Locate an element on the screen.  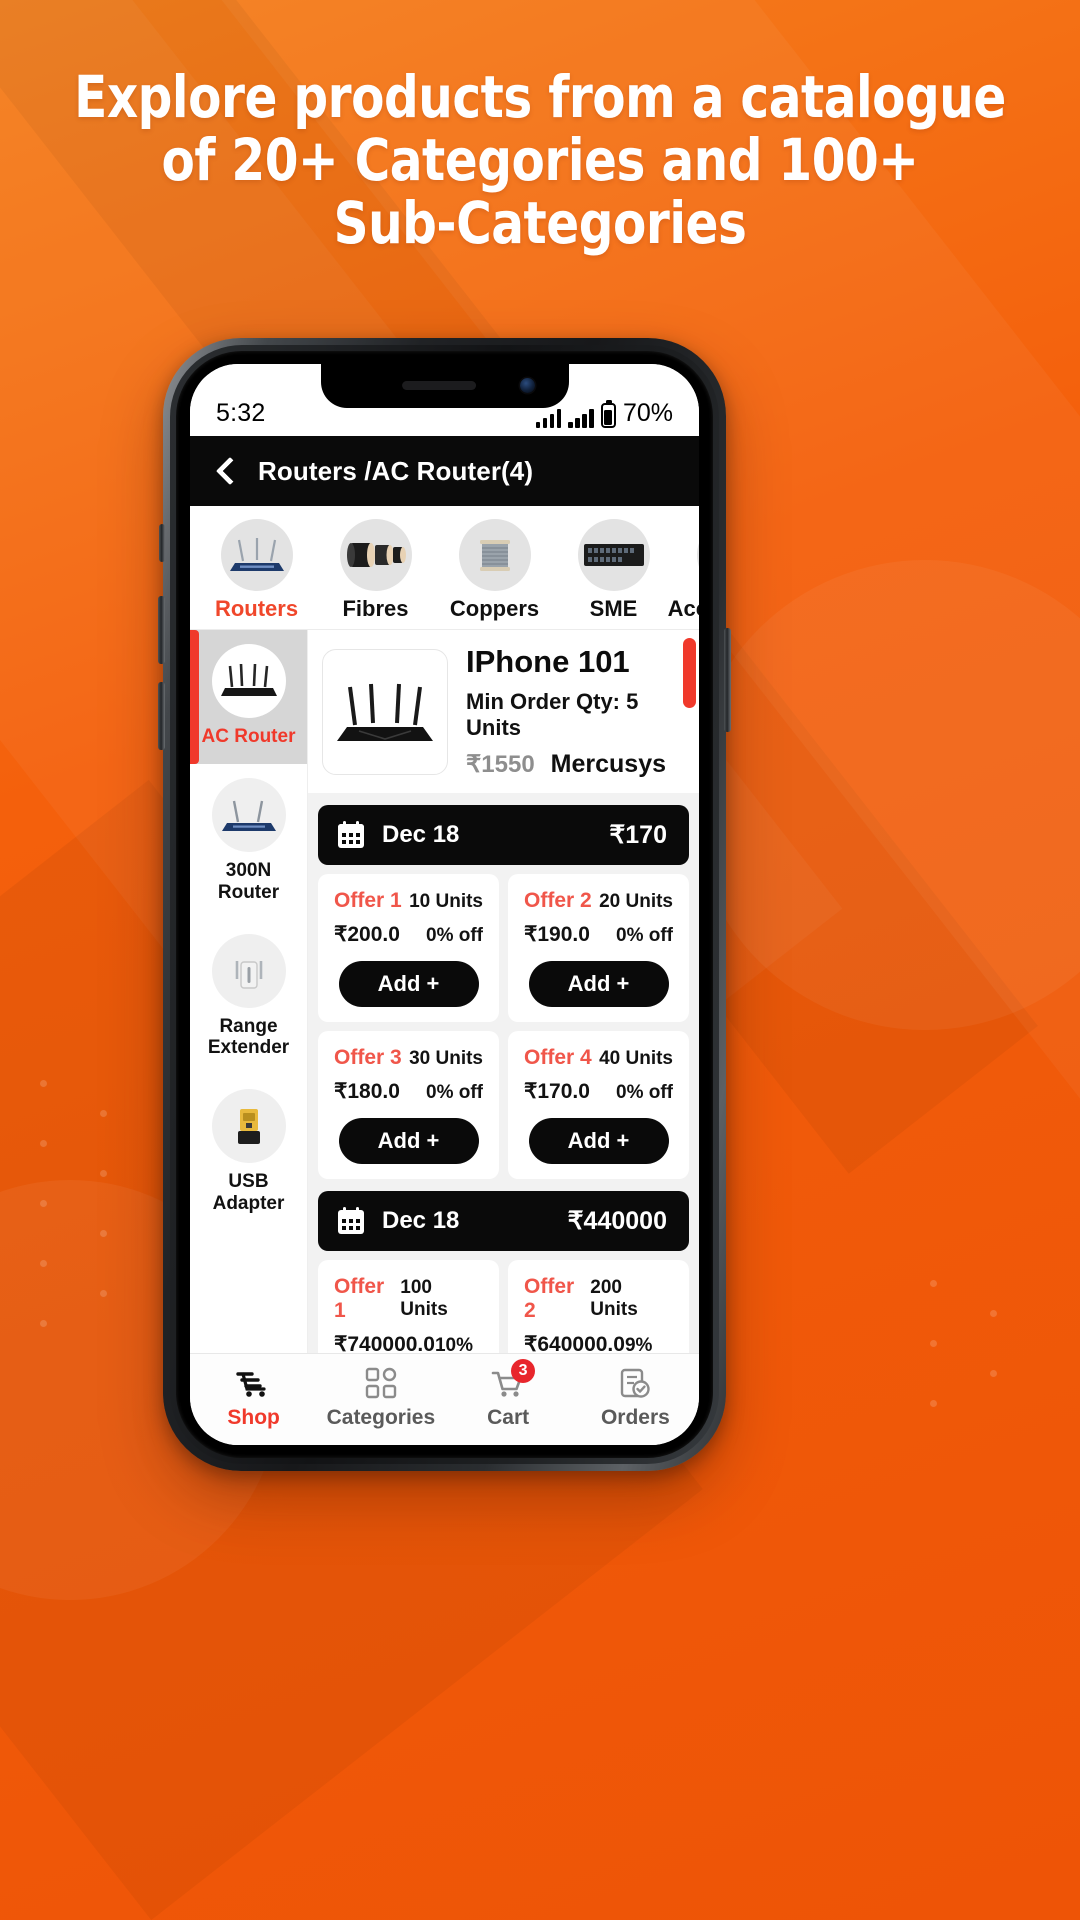
offer-units: 100 Units is located at coordinates (424, 1298).